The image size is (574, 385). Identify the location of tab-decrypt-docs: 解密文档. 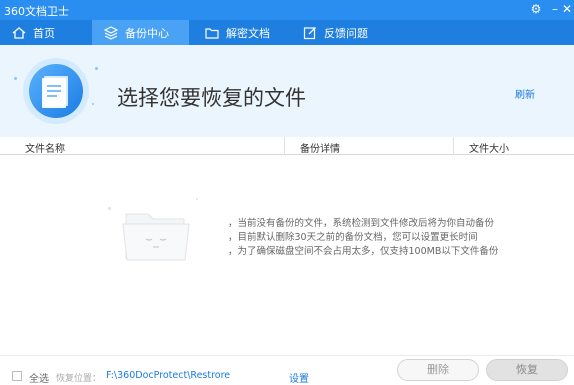
(241, 32).